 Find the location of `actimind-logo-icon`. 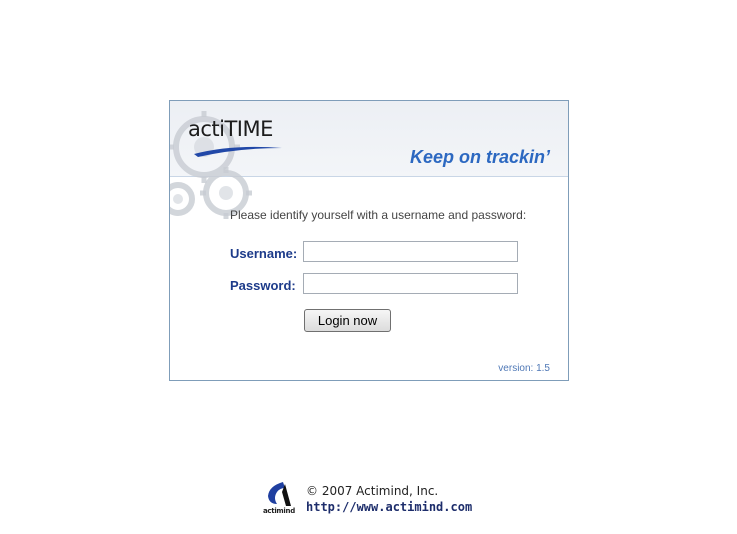

actimind-logo-icon is located at coordinates (279, 494).